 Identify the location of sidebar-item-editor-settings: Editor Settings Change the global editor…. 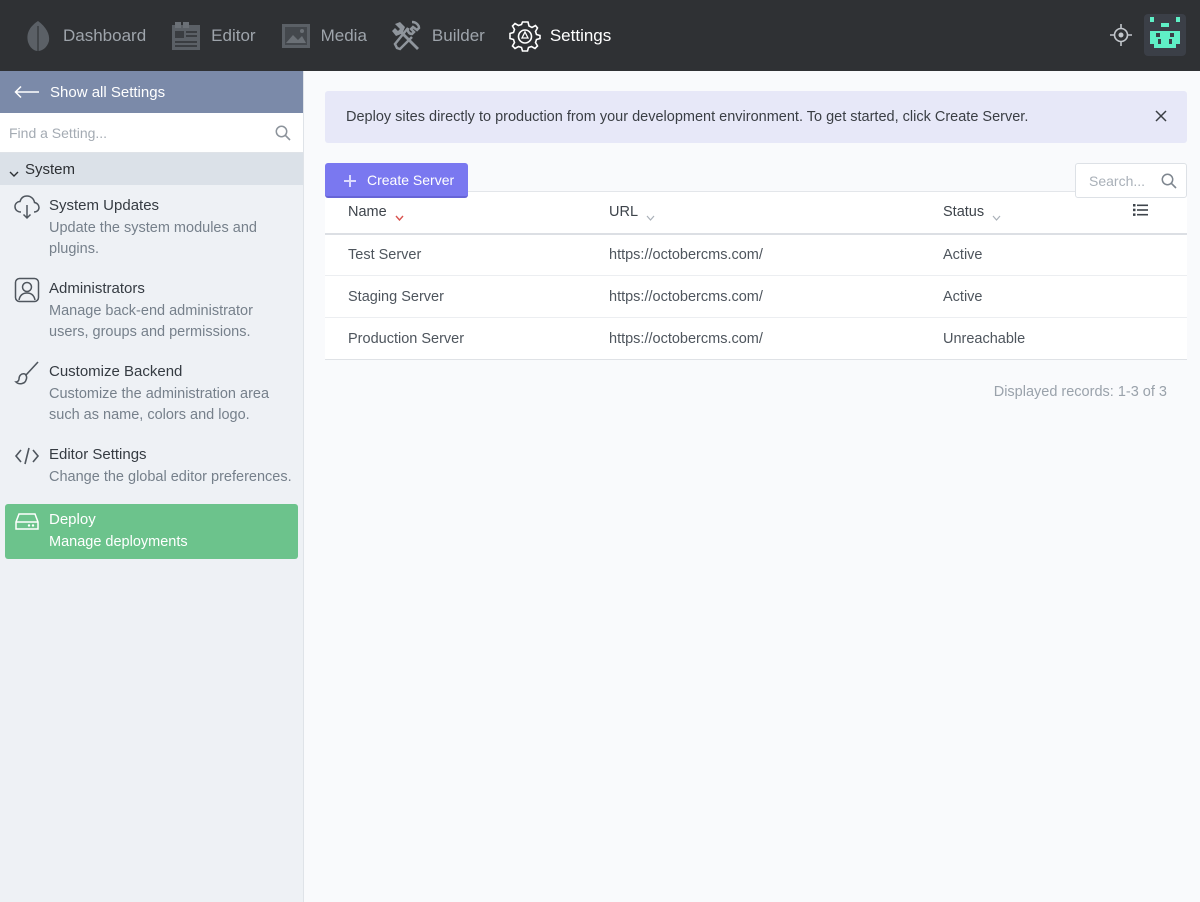
(151, 465).